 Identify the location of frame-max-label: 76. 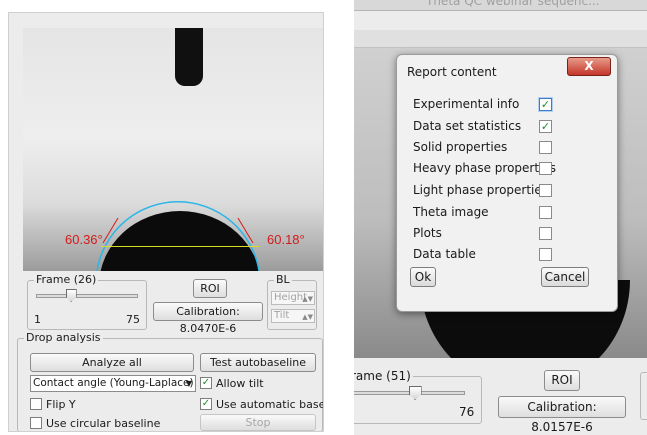
(467, 412).